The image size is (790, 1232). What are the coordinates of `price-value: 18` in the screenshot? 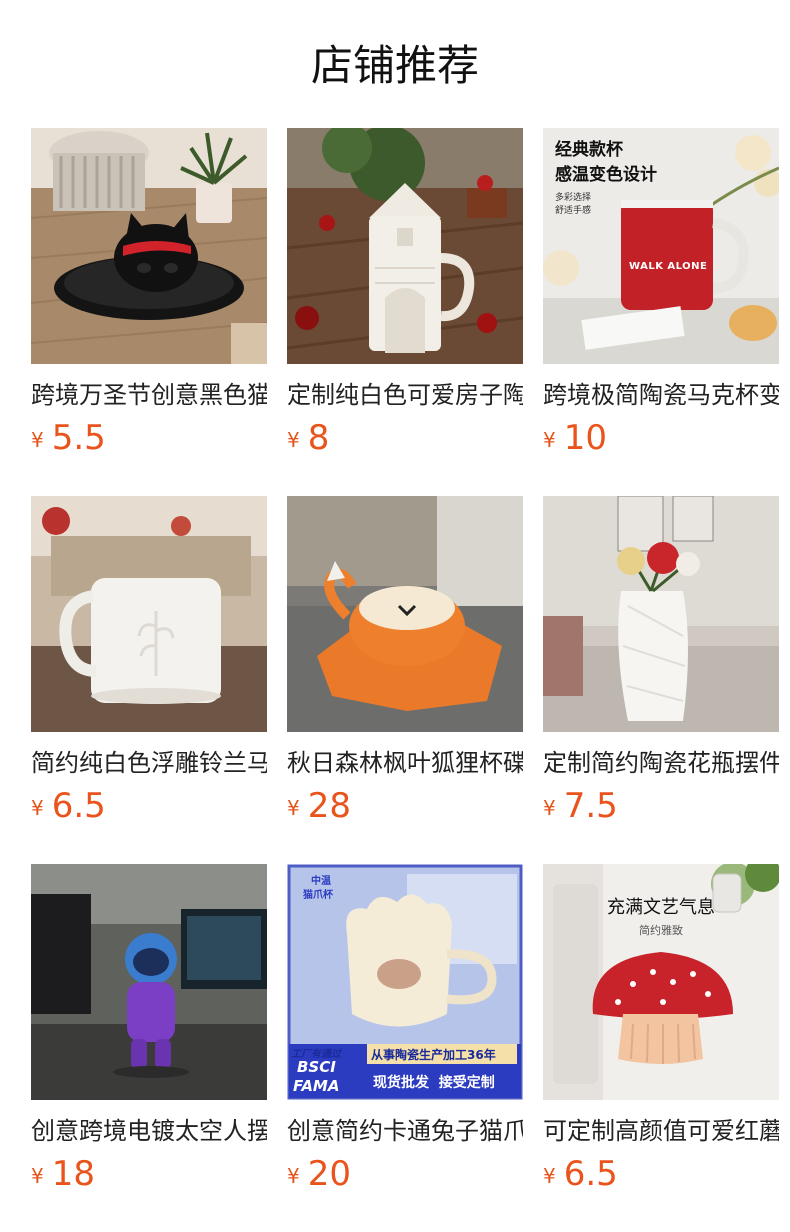 It's located at (73, 1174).